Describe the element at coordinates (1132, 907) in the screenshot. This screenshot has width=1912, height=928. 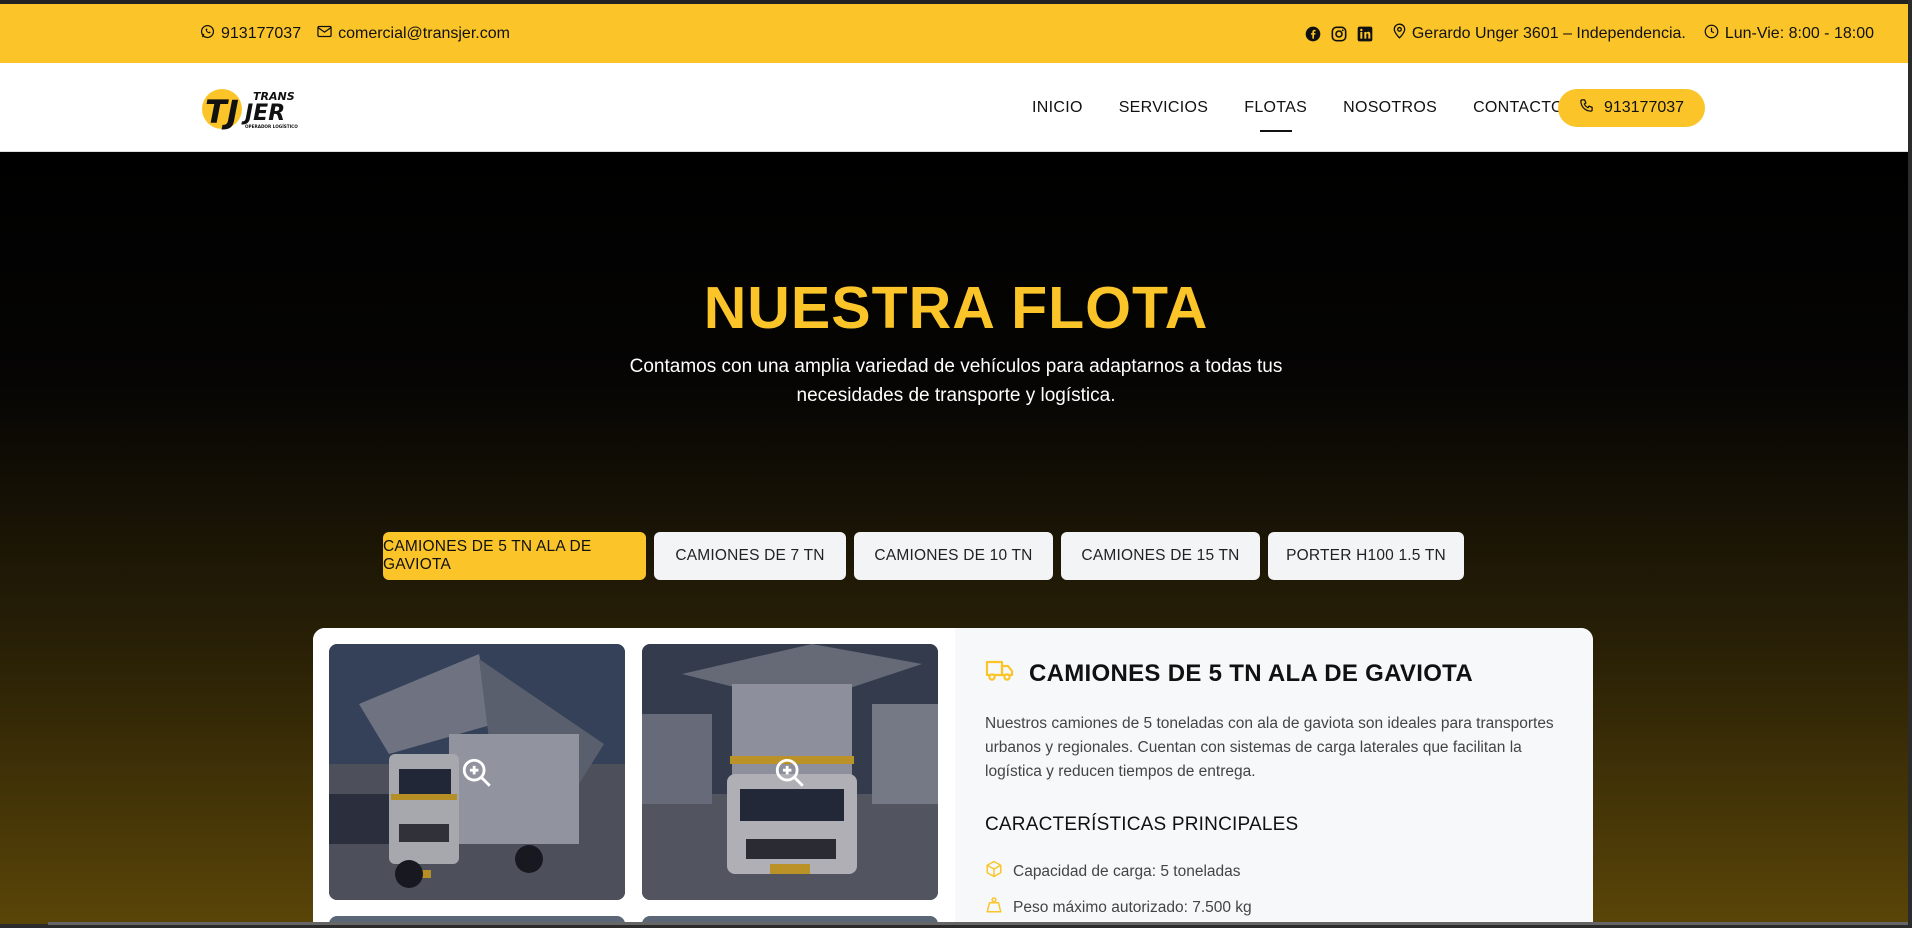
I see `feature-text: Peso máximo autorizado: 7.500 kg` at that location.